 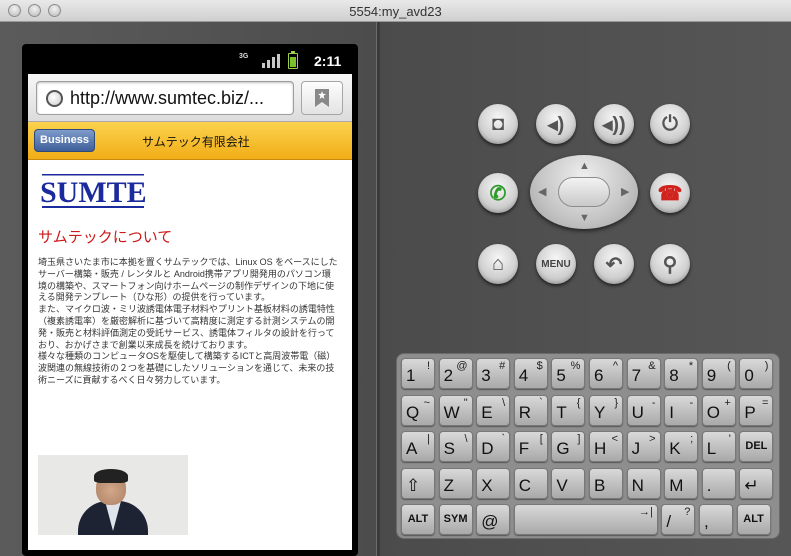 I want to click on key-enter: ↵, so click(x=756, y=483).